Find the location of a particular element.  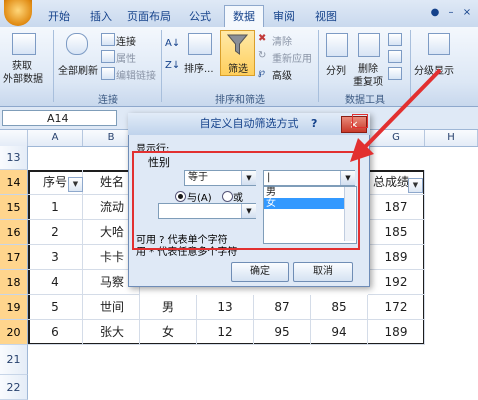

filter-label: 筛选 is located at coordinates (238, 69).